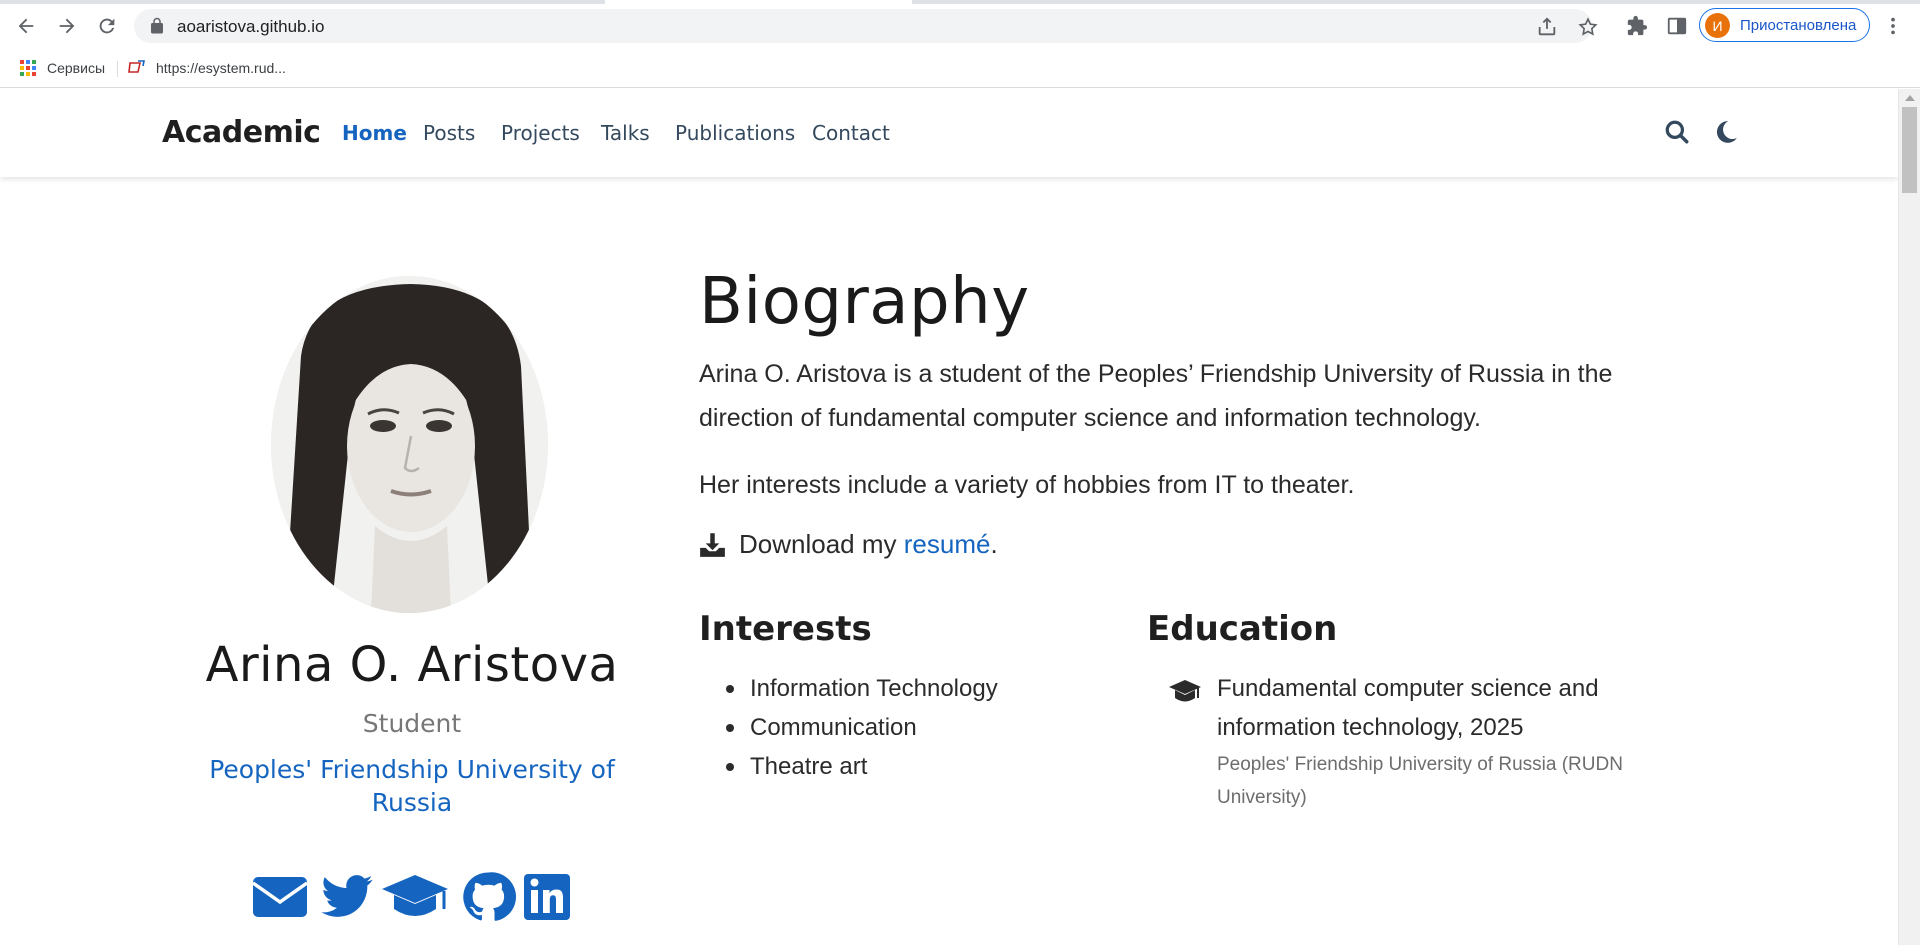 The image size is (1920, 945). I want to click on download-icon, so click(712, 545).